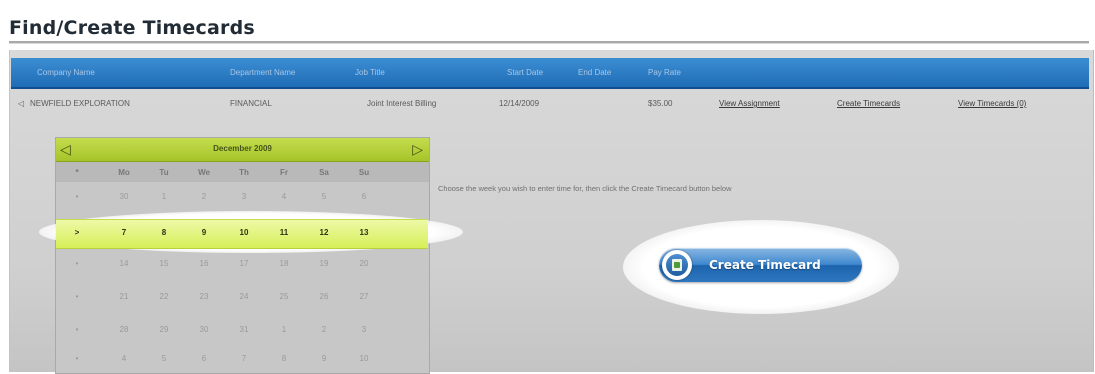 The image size is (1095, 374). I want to click on calendar-day: 7, so click(244, 358).